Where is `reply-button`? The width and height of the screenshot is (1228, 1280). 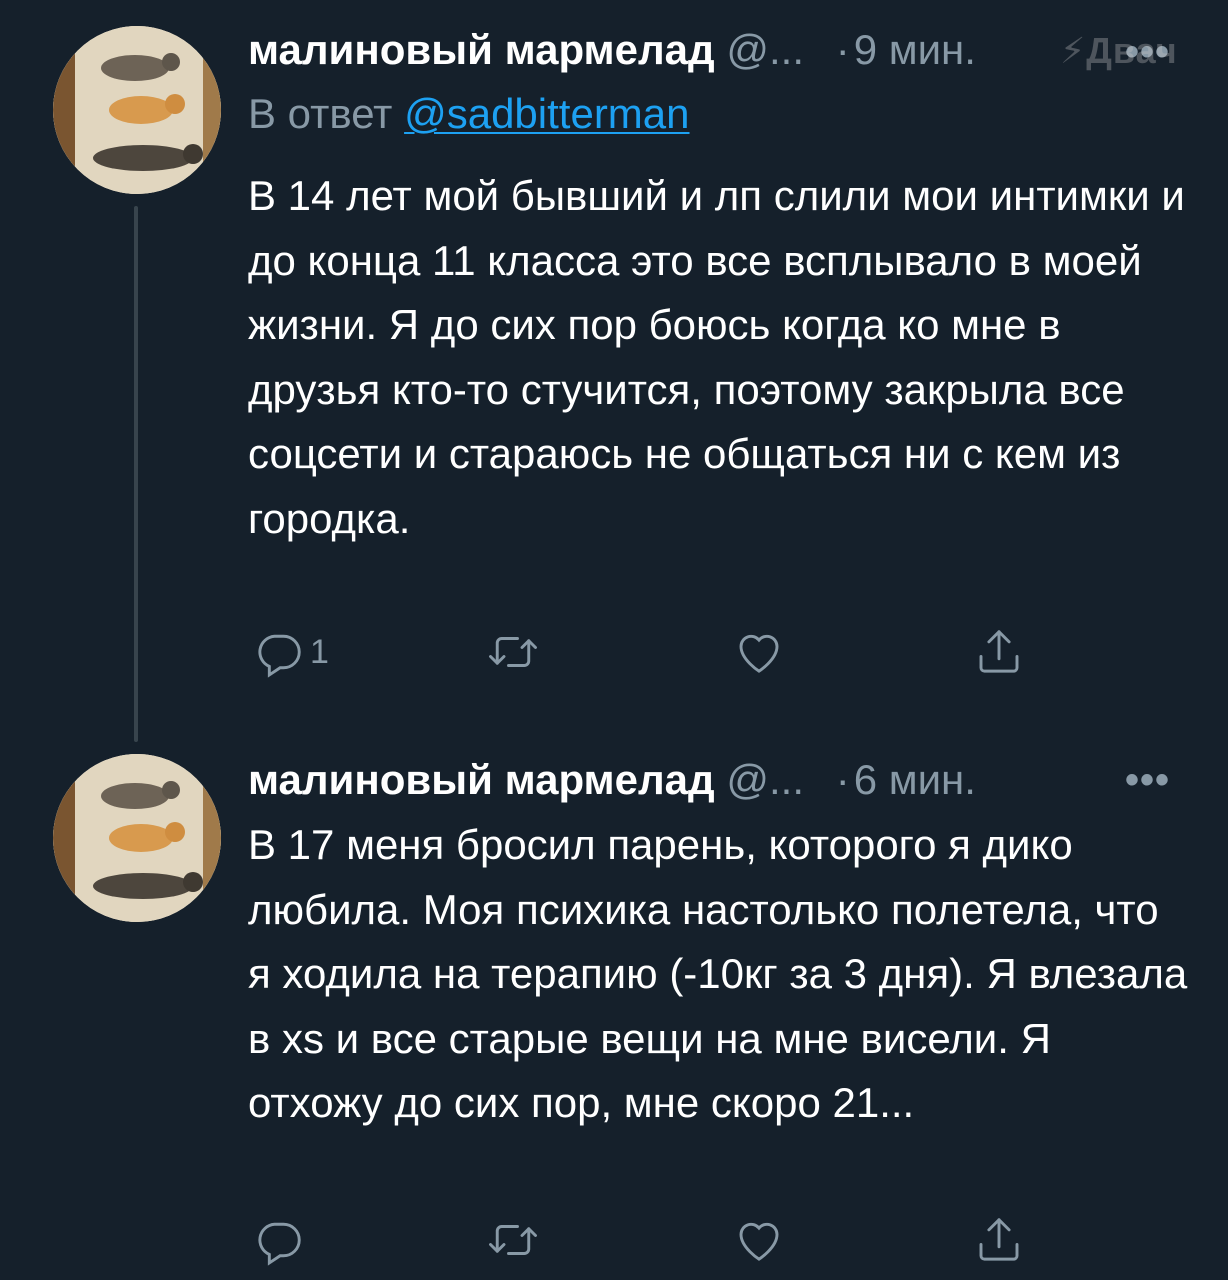
reply-button is located at coordinates (281, 1240).